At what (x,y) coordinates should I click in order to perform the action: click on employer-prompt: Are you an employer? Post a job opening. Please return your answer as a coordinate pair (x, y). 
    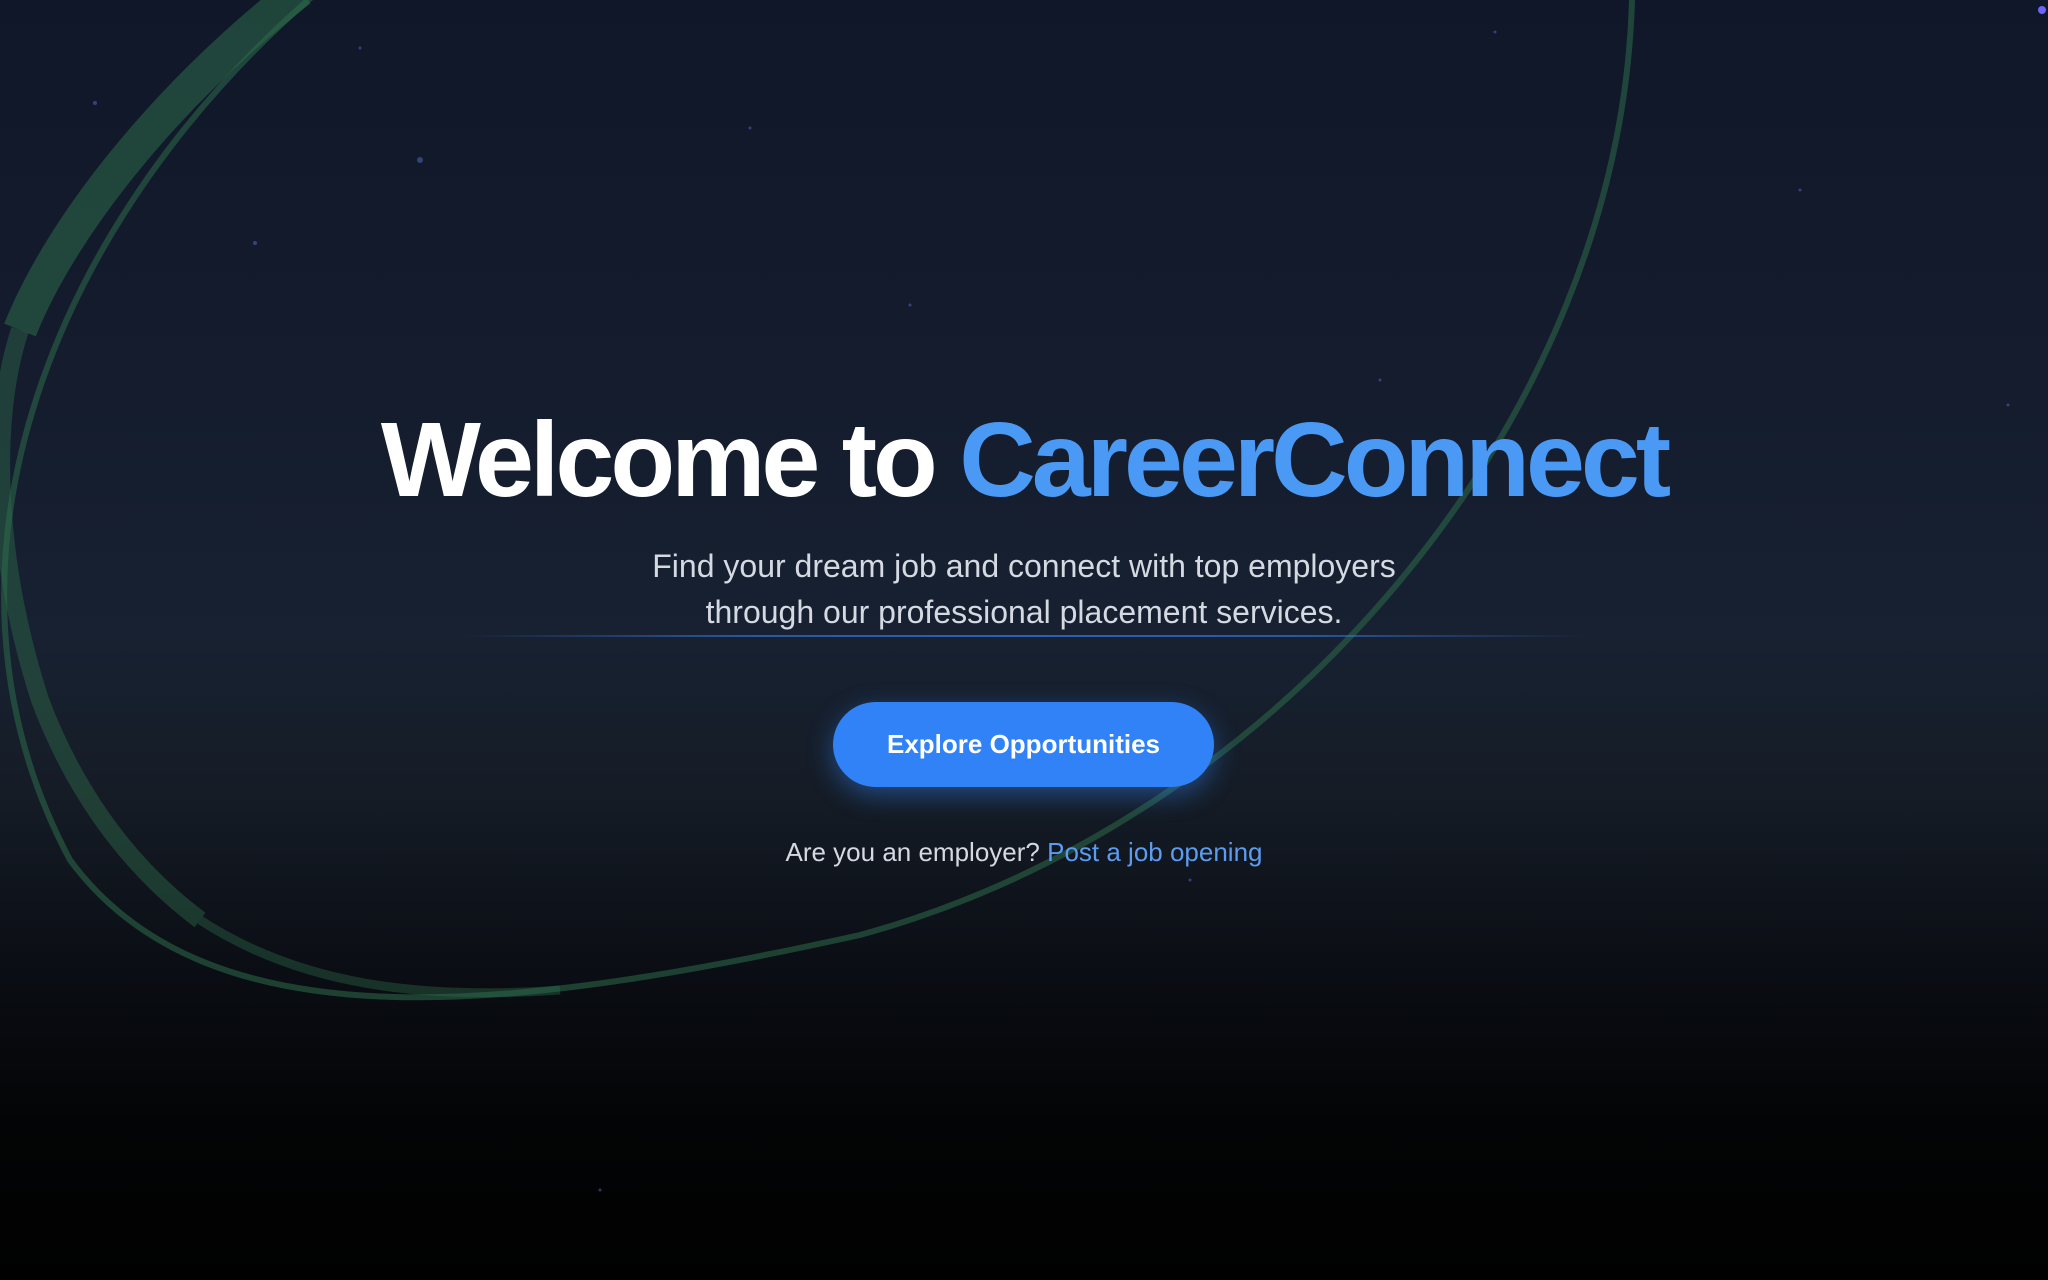
    Looking at the image, I should click on (1024, 852).